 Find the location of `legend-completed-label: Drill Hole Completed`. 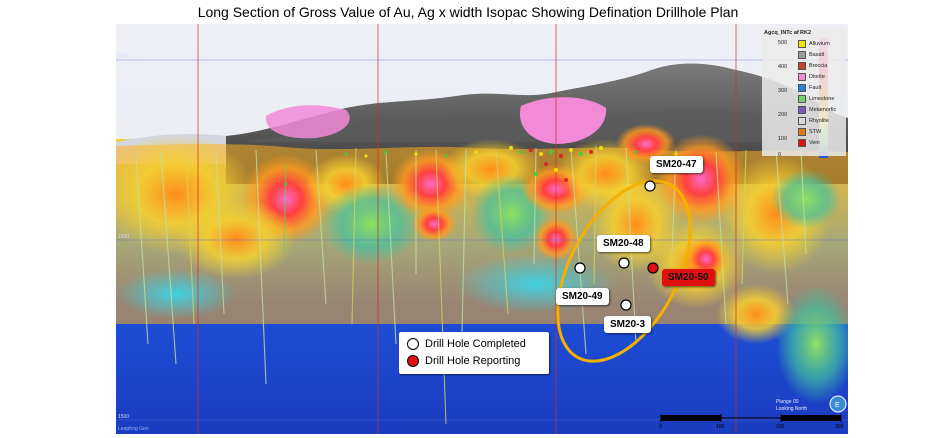

legend-completed-label: Drill Hole Completed is located at coordinates (475, 344).